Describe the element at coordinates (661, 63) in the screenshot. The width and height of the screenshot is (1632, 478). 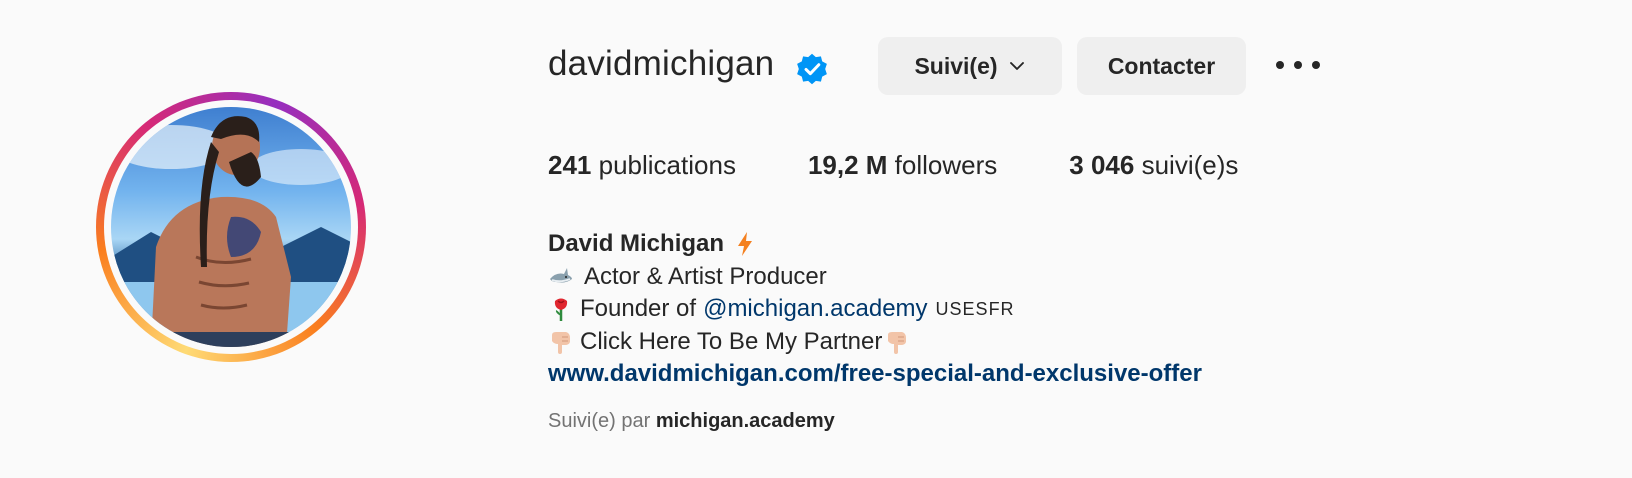
I see `profile-username: davidmichigan` at that location.